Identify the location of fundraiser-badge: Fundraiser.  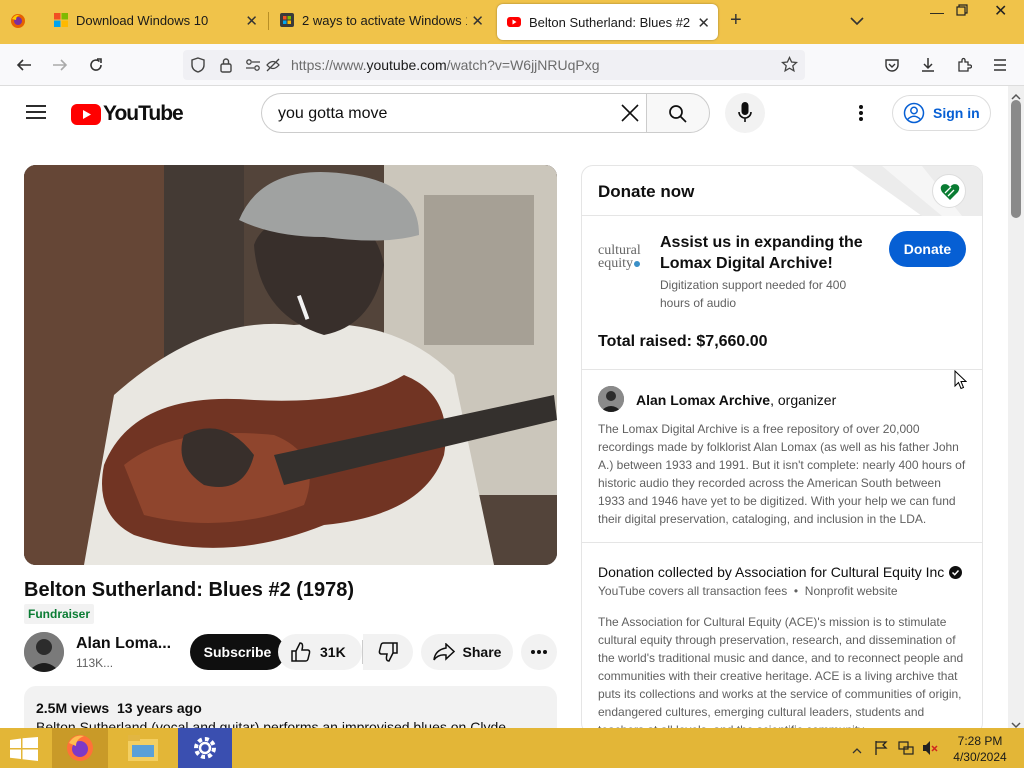
(59, 614).